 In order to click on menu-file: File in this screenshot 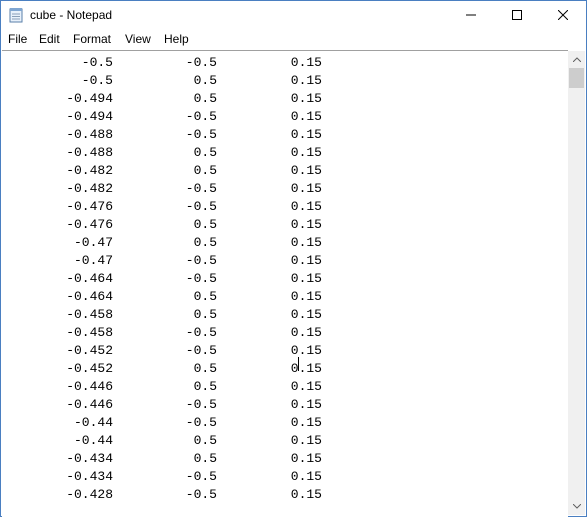, I will do `click(17, 39)`.